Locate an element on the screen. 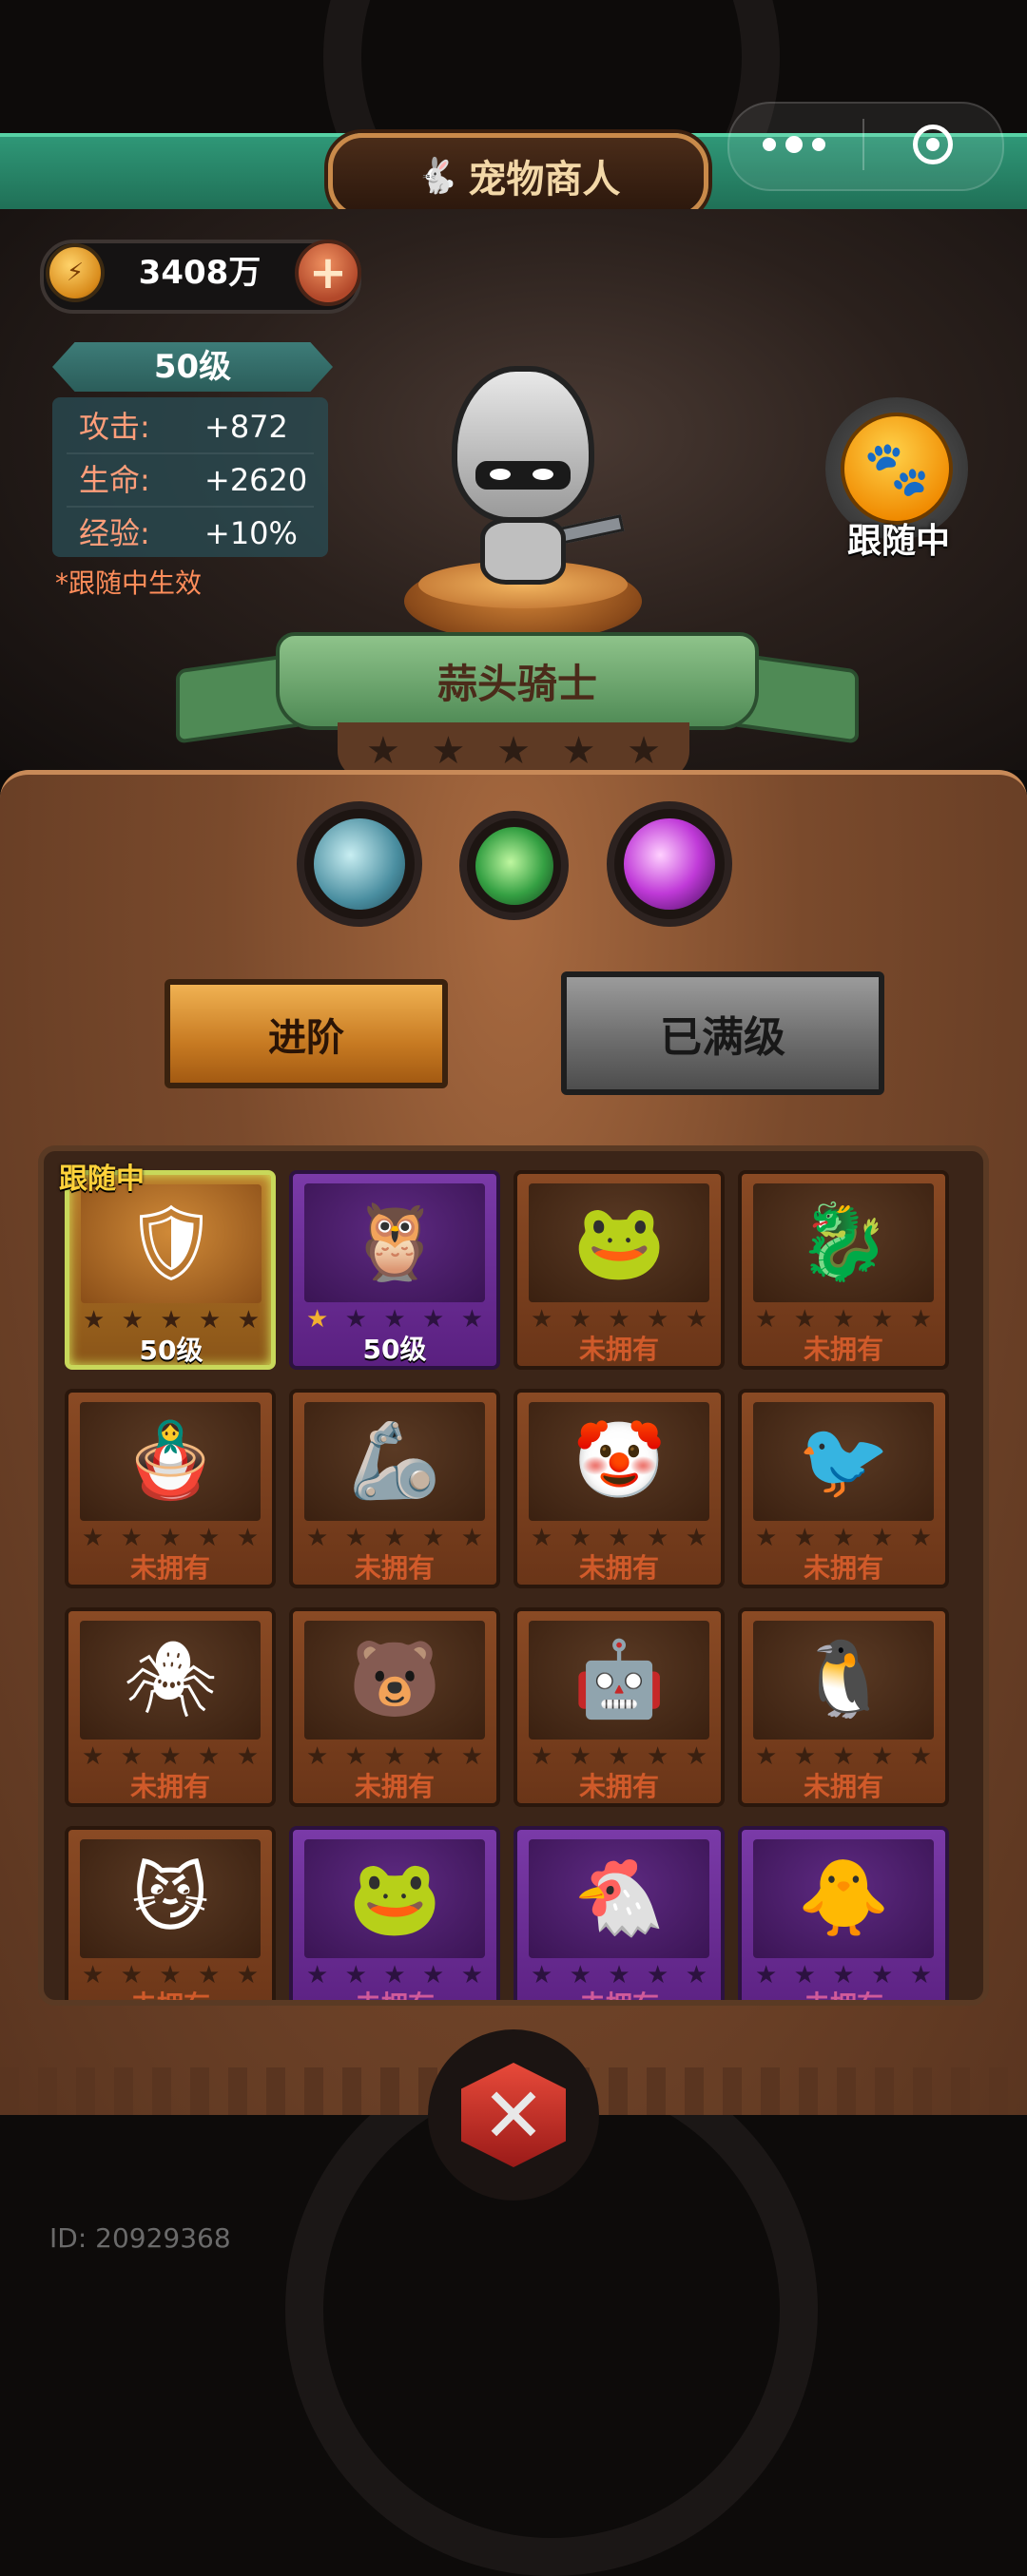 The width and height of the screenshot is (1027, 2576). more-dots-icon is located at coordinates (794, 145).